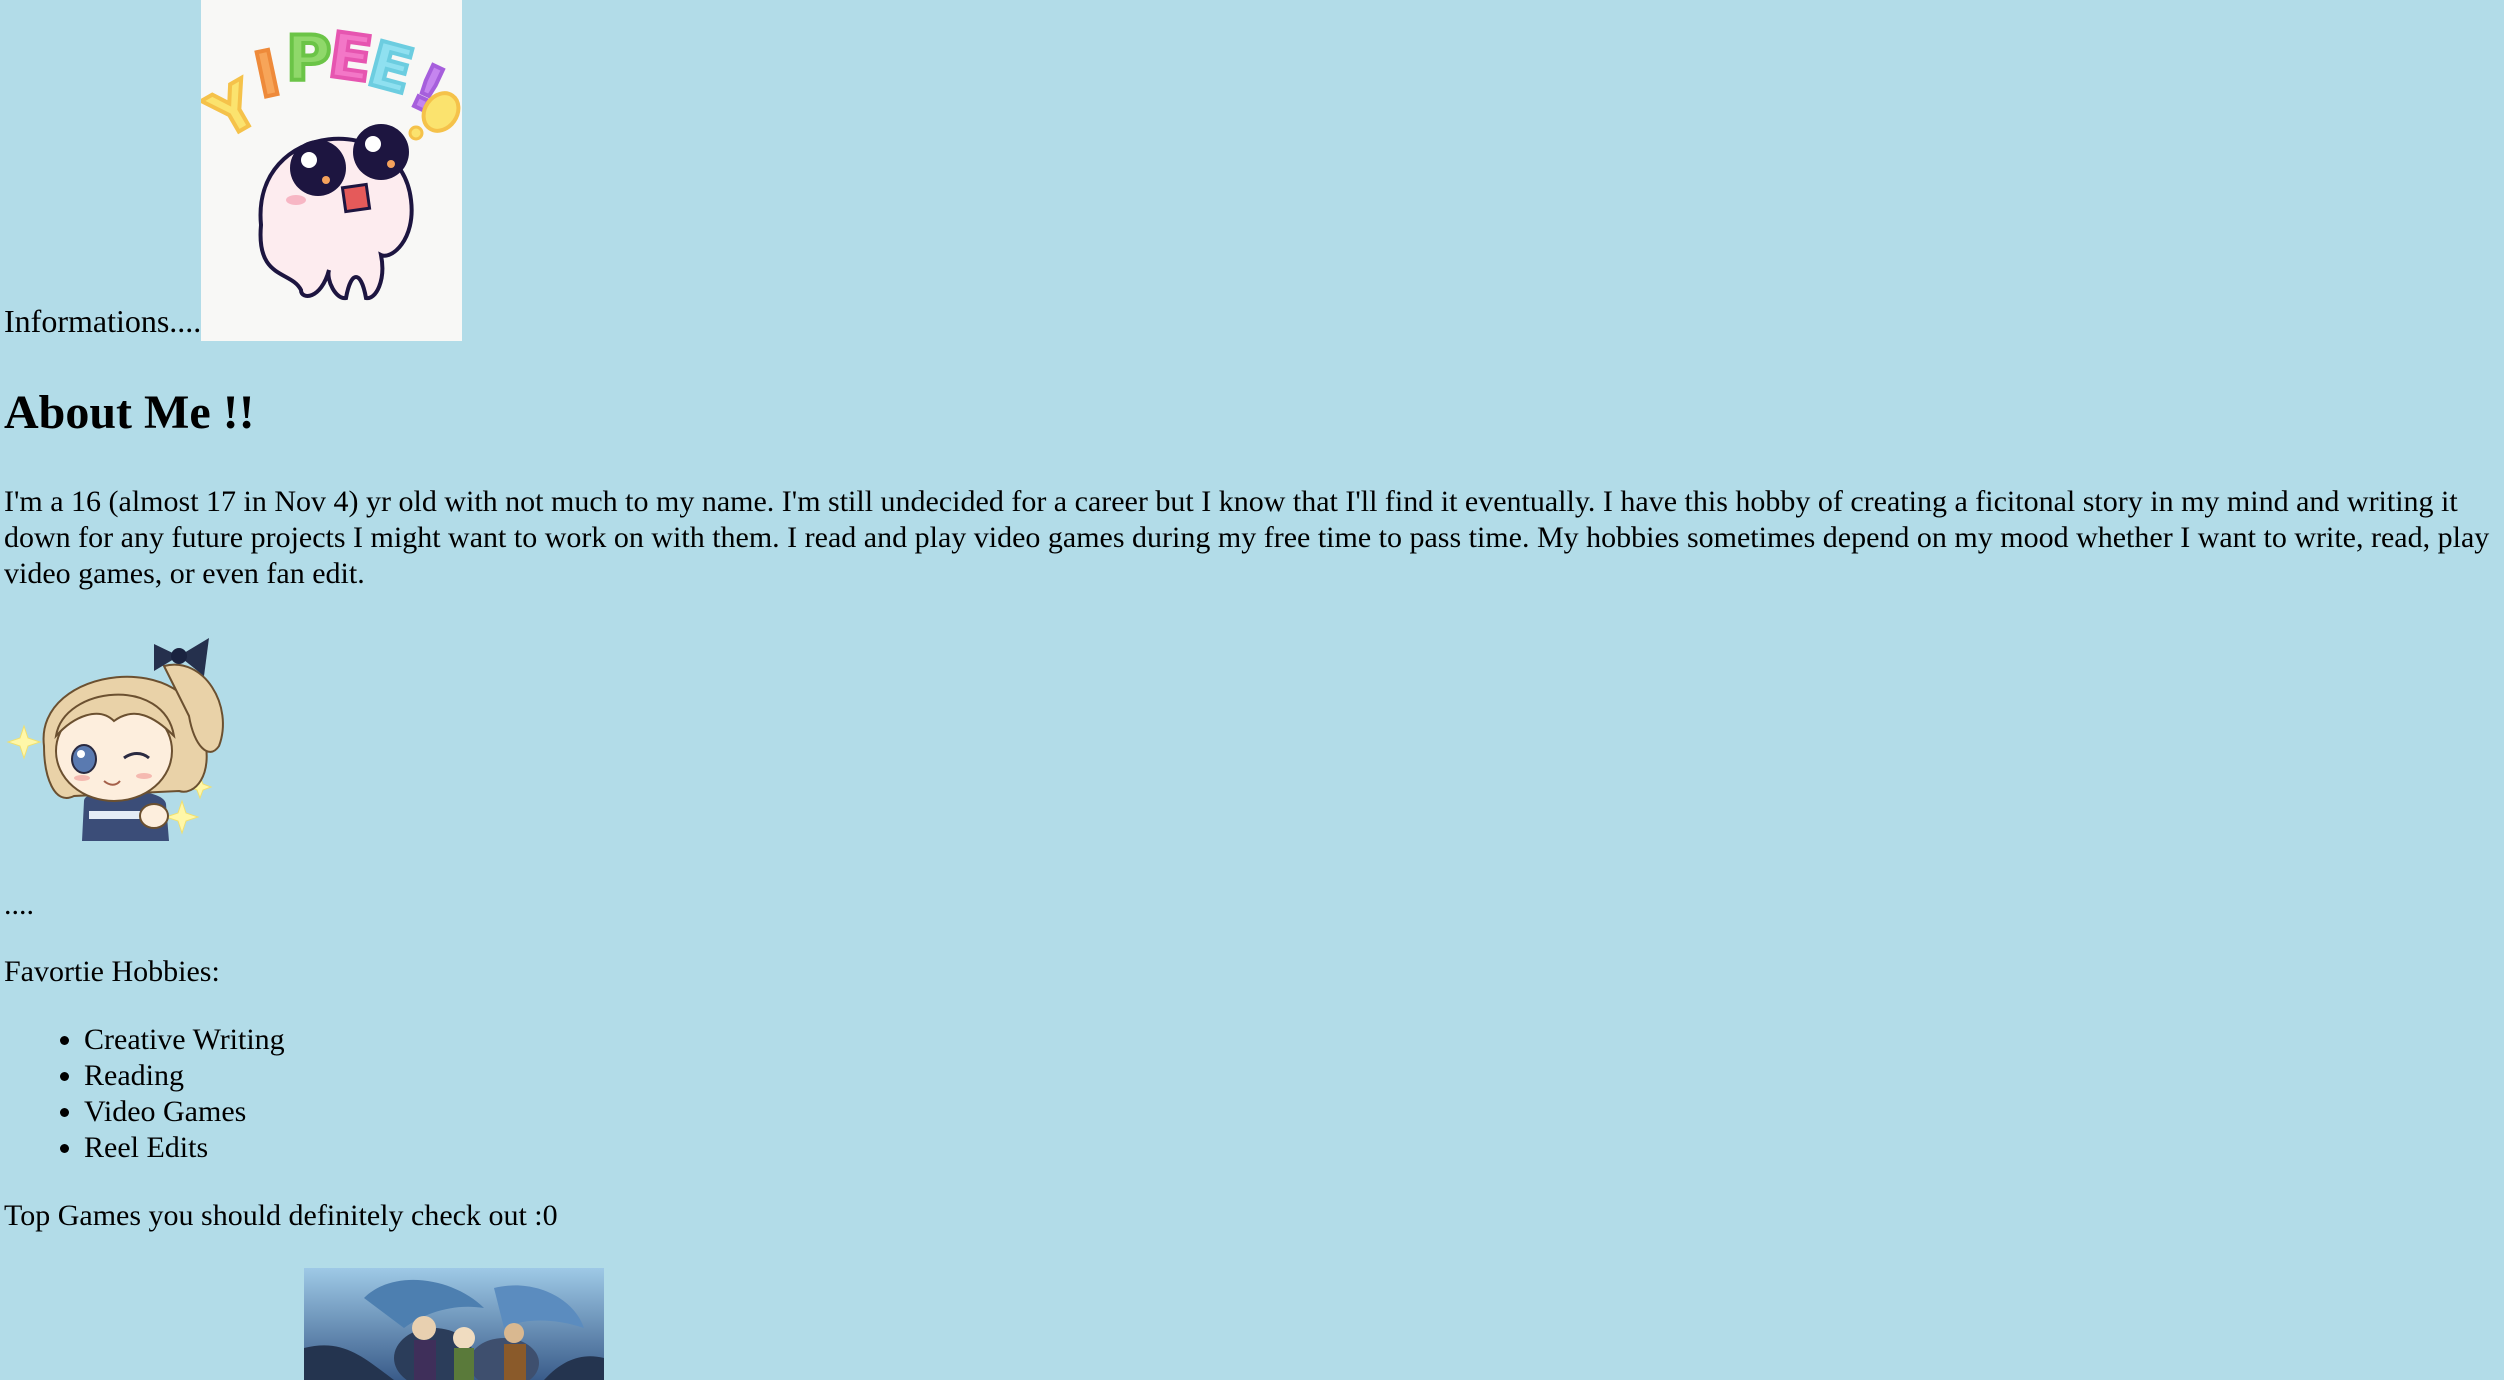 The height and width of the screenshot is (1380, 2504). I want to click on chibi-character-image, so click(120, 736).